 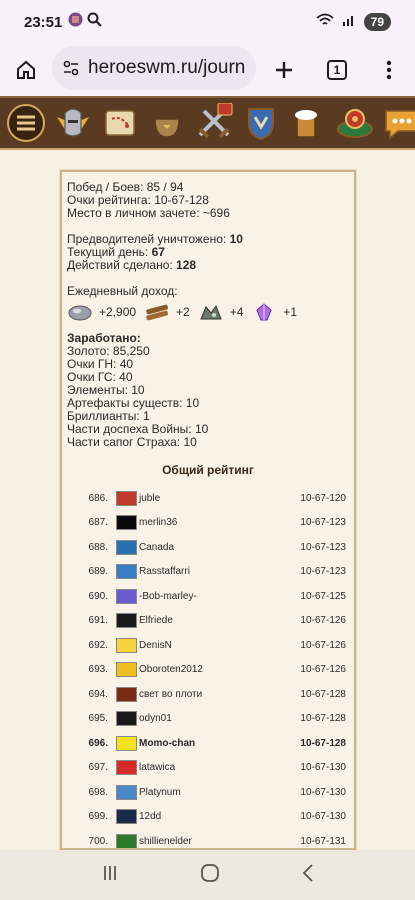 What do you see at coordinates (155, 645) in the screenshot?
I see `player-nick-link: DenisN` at bounding box center [155, 645].